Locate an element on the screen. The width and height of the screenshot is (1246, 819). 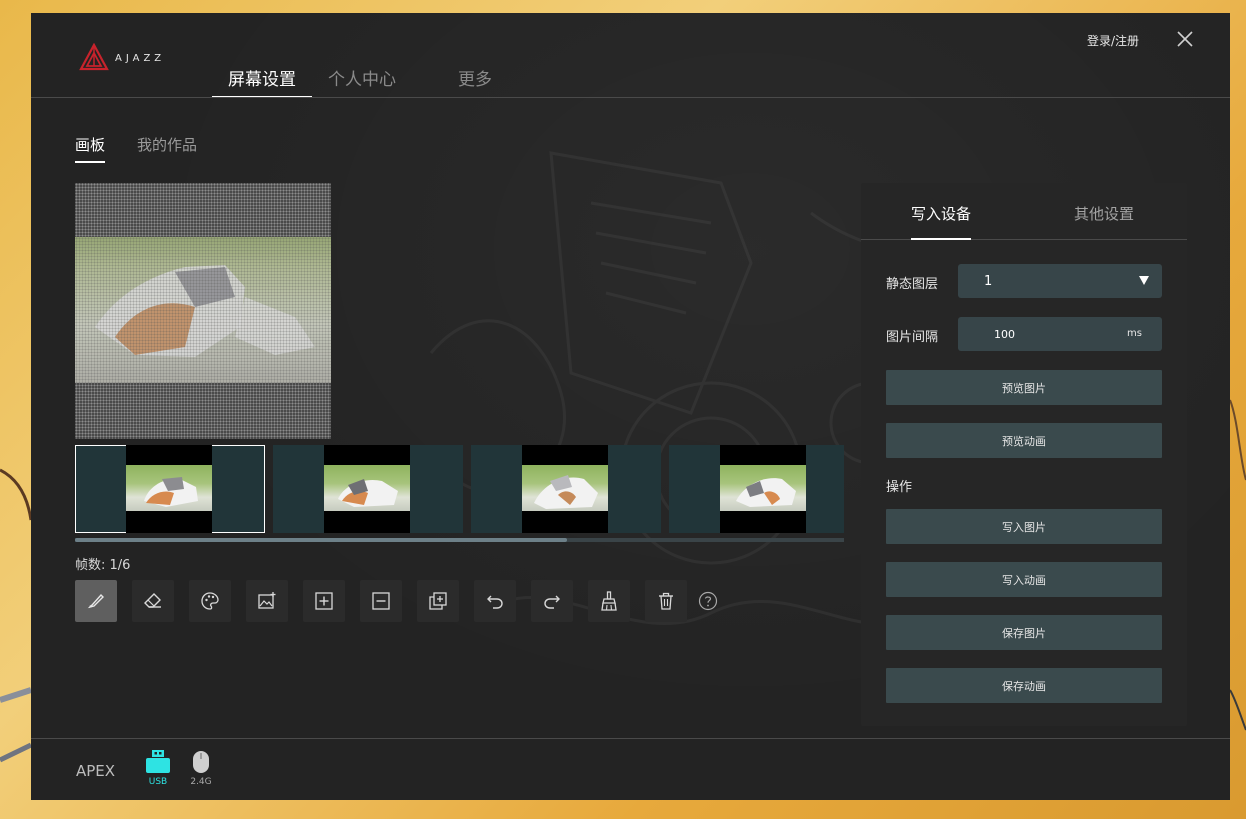
frame-add-icon is located at coordinates (324, 601).